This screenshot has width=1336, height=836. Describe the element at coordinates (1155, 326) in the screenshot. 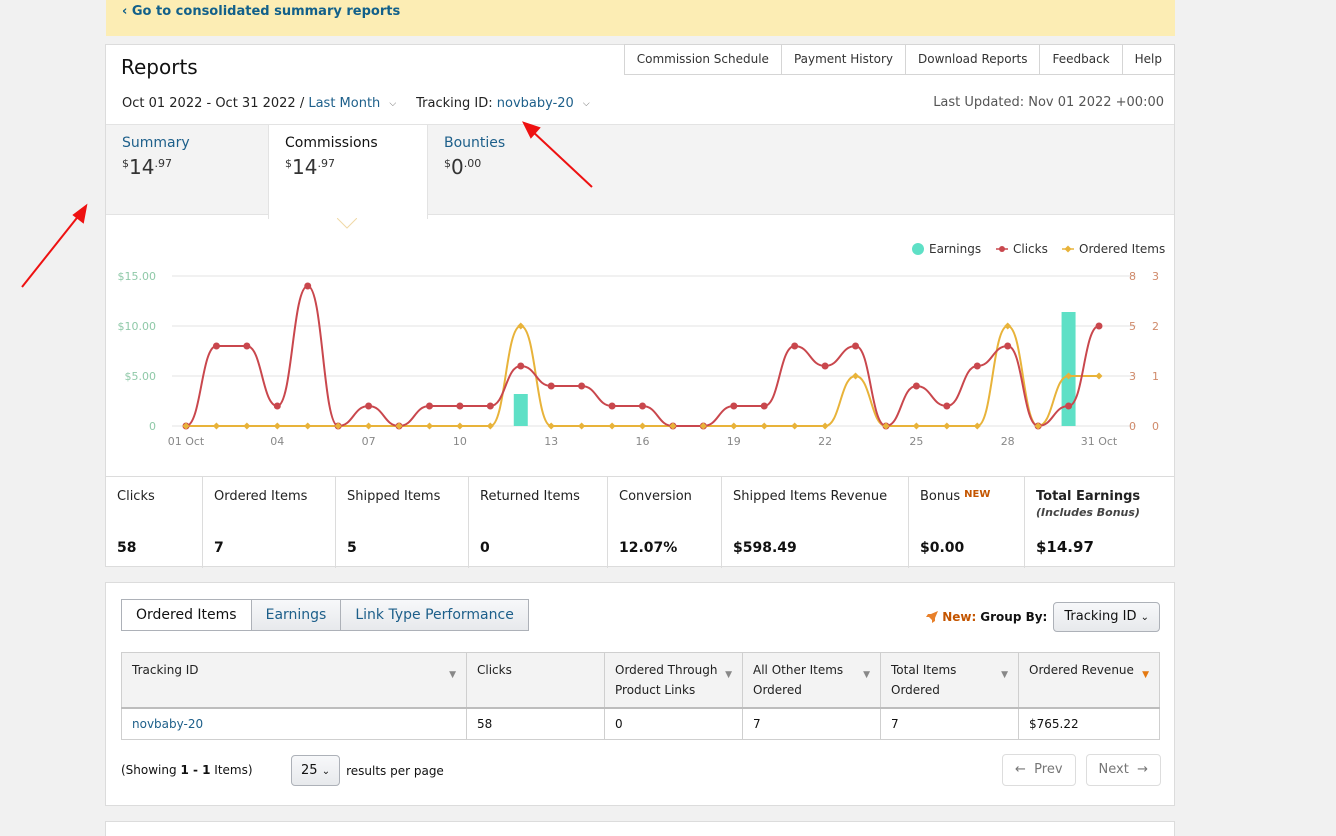

I see `y-tick-items: 2` at that location.